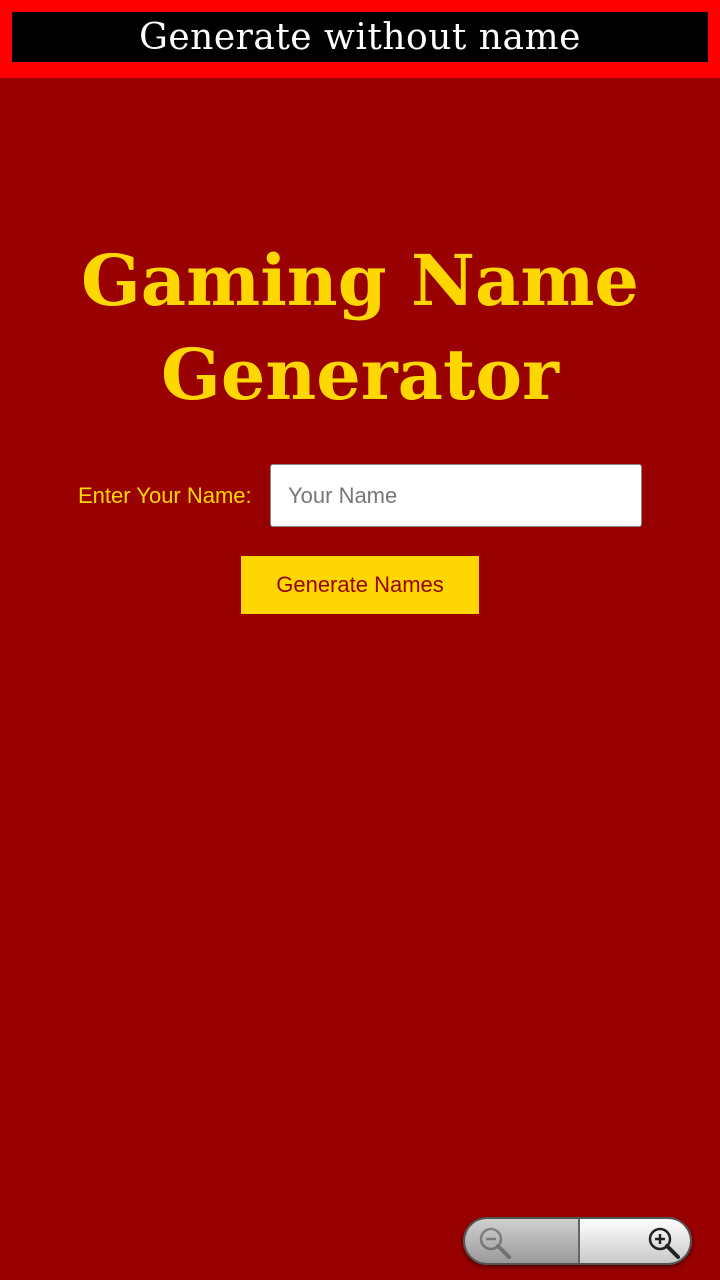 This screenshot has height=1280, width=720. What do you see at coordinates (522, 1241) in the screenshot?
I see `zoom-out-button` at bounding box center [522, 1241].